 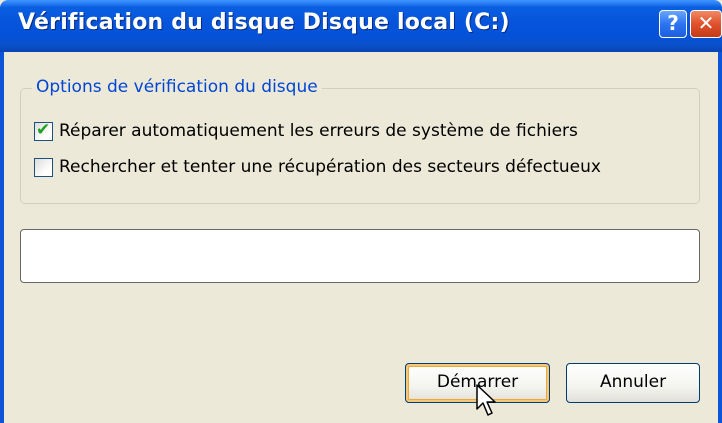 What do you see at coordinates (673, 24) in the screenshot?
I see `help-button: ?` at bounding box center [673, 24].